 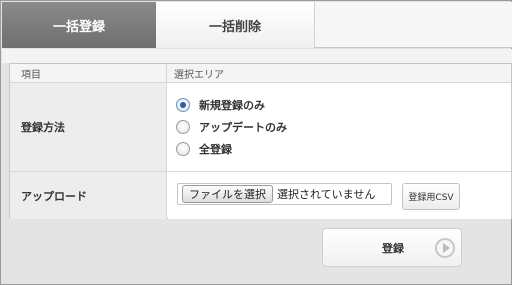 I want to click on radio-all: 全登録, so click(x=204, y=149).